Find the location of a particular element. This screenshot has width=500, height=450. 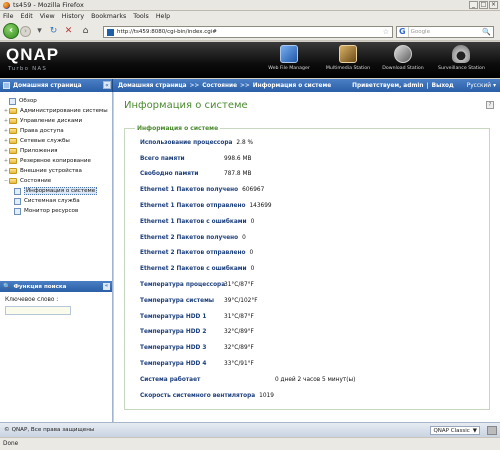

menu-help: Help is located at coordinates (163, 16).